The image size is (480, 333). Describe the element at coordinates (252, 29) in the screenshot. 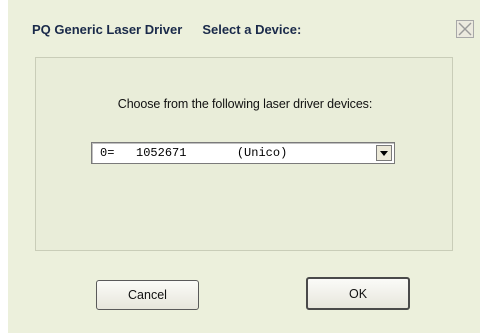

I see `window-title-action: Select a Device:` at that location.